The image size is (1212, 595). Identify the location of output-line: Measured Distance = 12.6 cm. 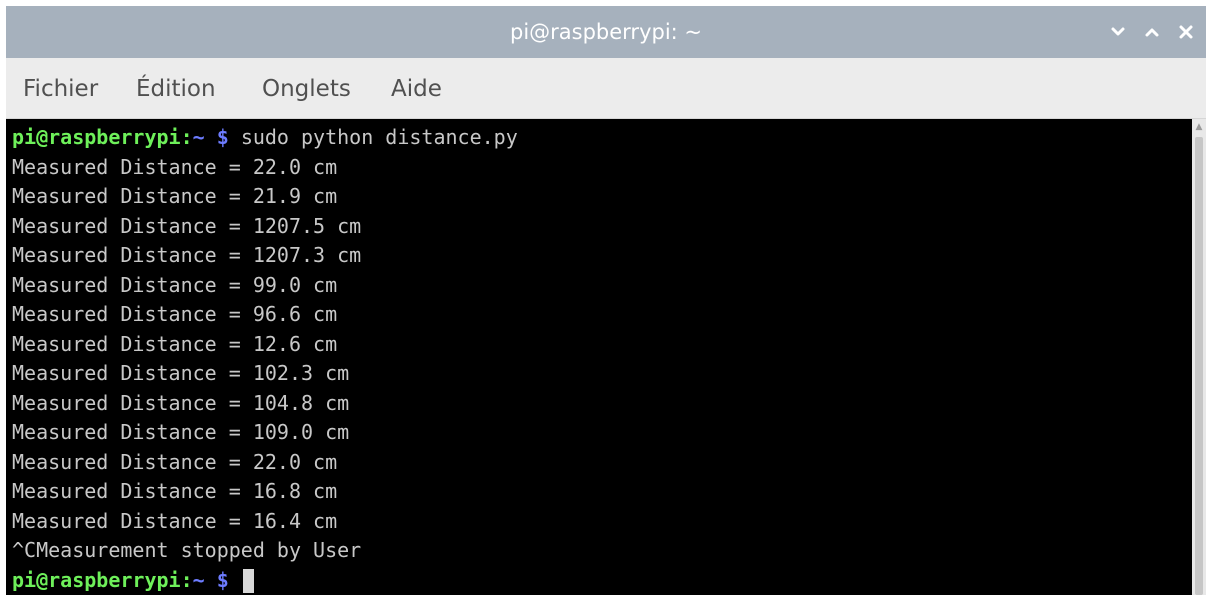
(175, 343).